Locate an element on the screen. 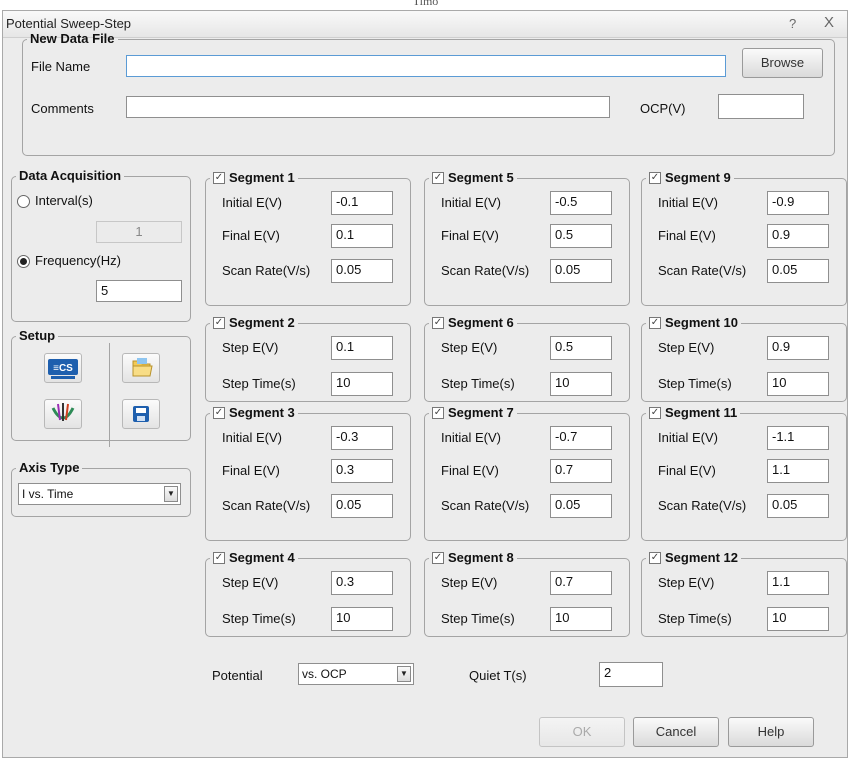  browse-button: Browse is located at coordinates (782, 63).